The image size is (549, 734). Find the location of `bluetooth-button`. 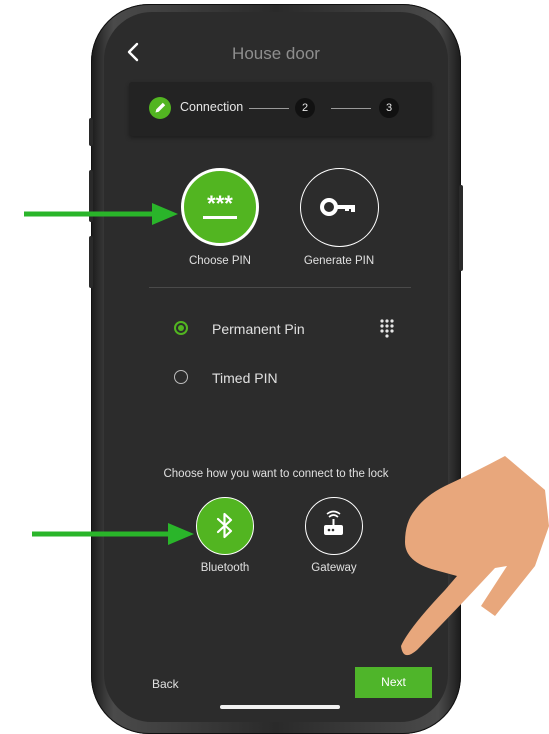

bluetooth-button is located at coordinates (225, 526).